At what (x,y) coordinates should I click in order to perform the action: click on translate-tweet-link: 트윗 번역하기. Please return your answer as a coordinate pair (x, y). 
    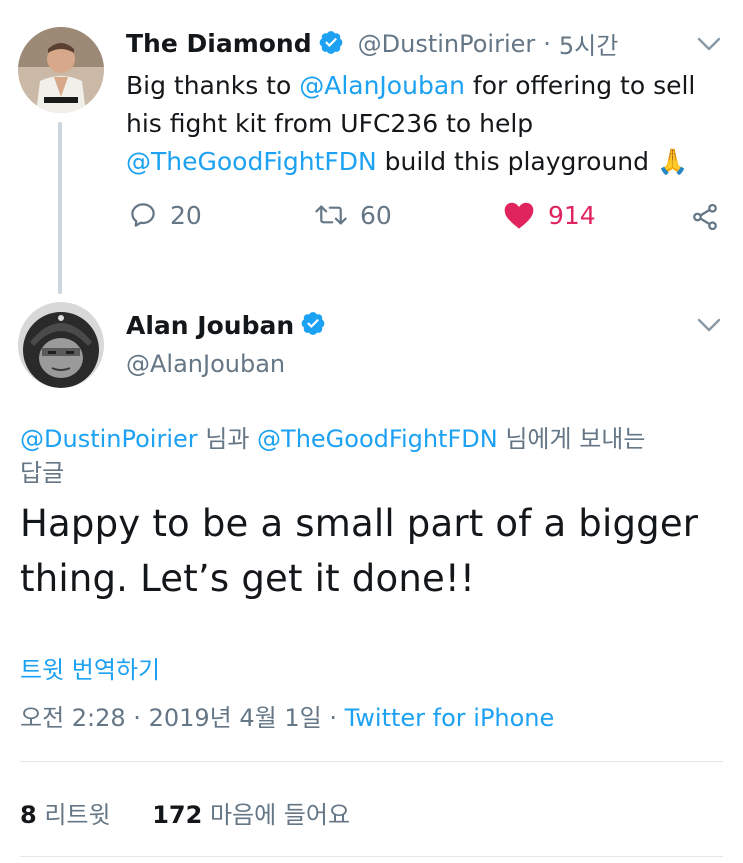
    Looking at the image, I should click on (90, 667).